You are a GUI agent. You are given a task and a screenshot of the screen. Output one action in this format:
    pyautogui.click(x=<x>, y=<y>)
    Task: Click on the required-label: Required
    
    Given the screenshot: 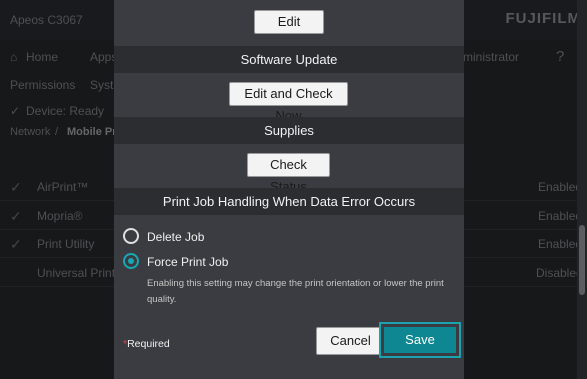 What is the action you would take?
    pyautogui.click(x=148, y=344)
    